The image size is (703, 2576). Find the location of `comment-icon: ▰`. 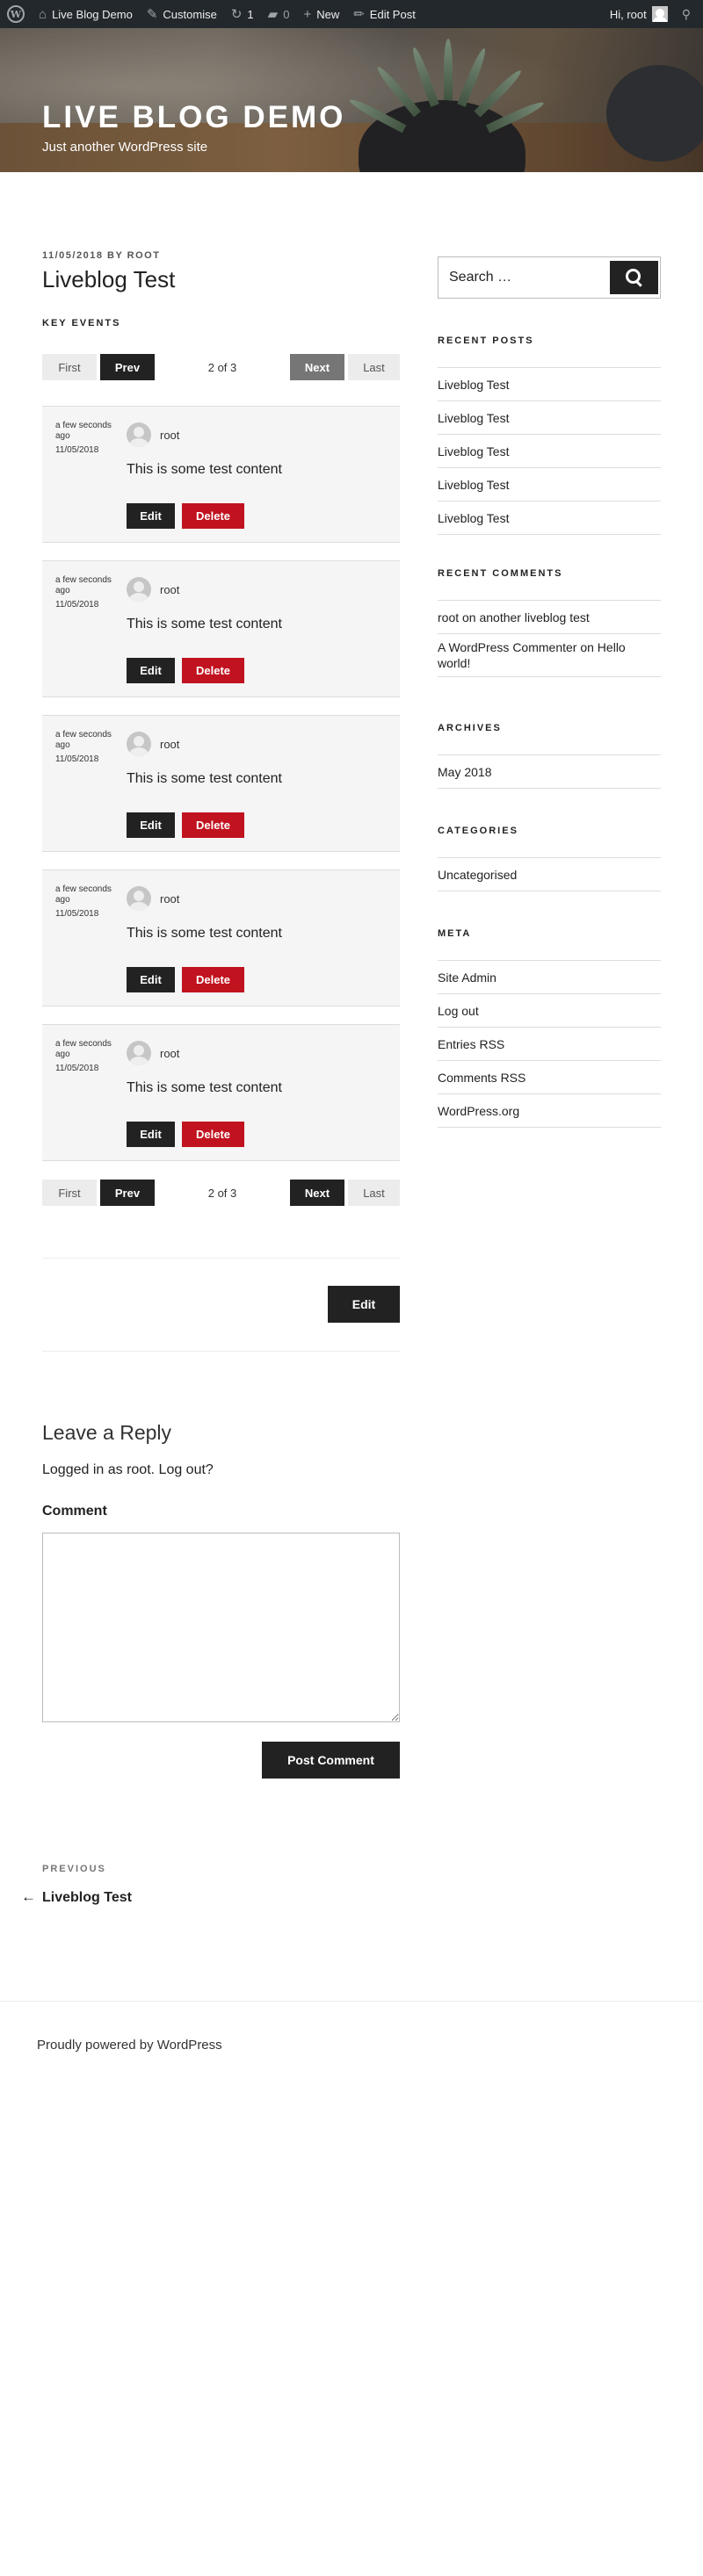

comment-icon: ▰ is located at coordinates (273, 14).